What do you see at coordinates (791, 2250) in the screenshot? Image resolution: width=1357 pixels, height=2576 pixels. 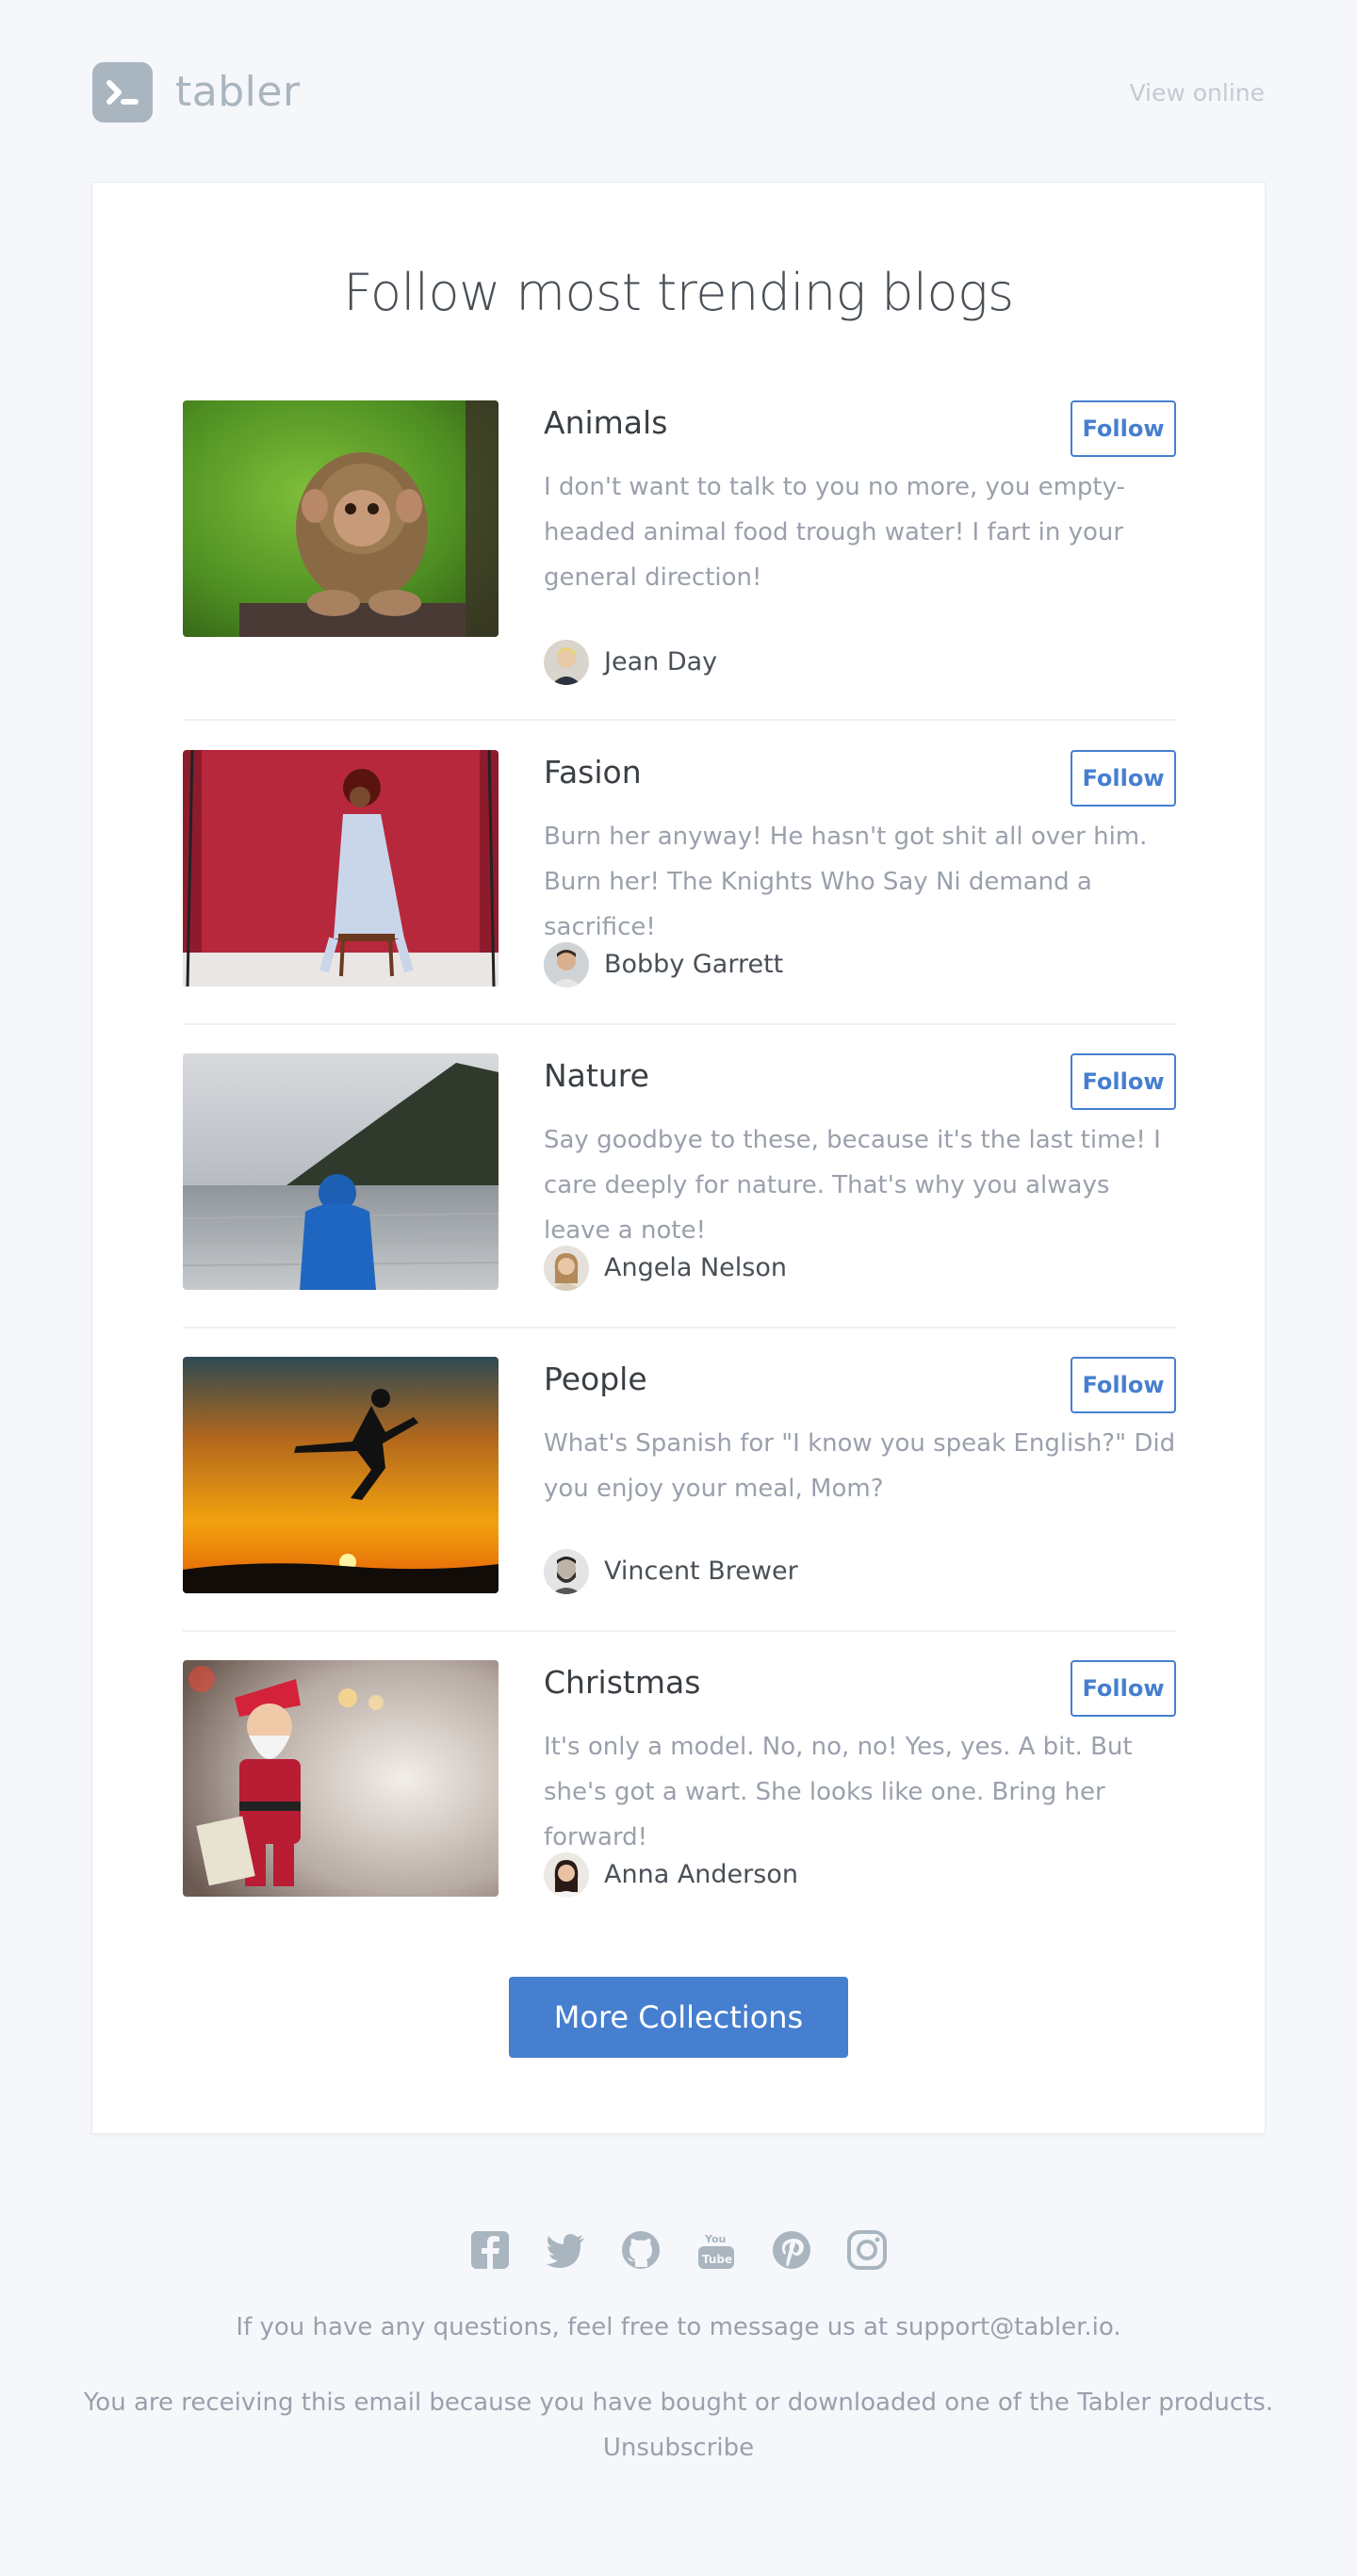 I see `pinterest-icon` at bounding box center [791, 2250].